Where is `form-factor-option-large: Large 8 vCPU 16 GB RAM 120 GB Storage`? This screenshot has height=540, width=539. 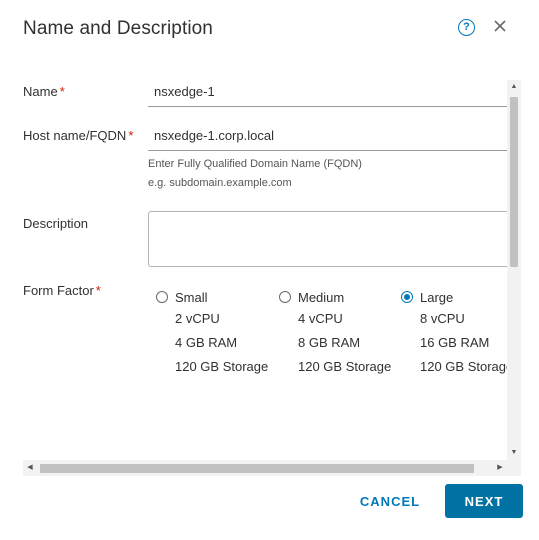
form-factor-option-large: Large 8 vCPU 16 GB RAM 120 GB Storage is located at coordinates (454, 333).